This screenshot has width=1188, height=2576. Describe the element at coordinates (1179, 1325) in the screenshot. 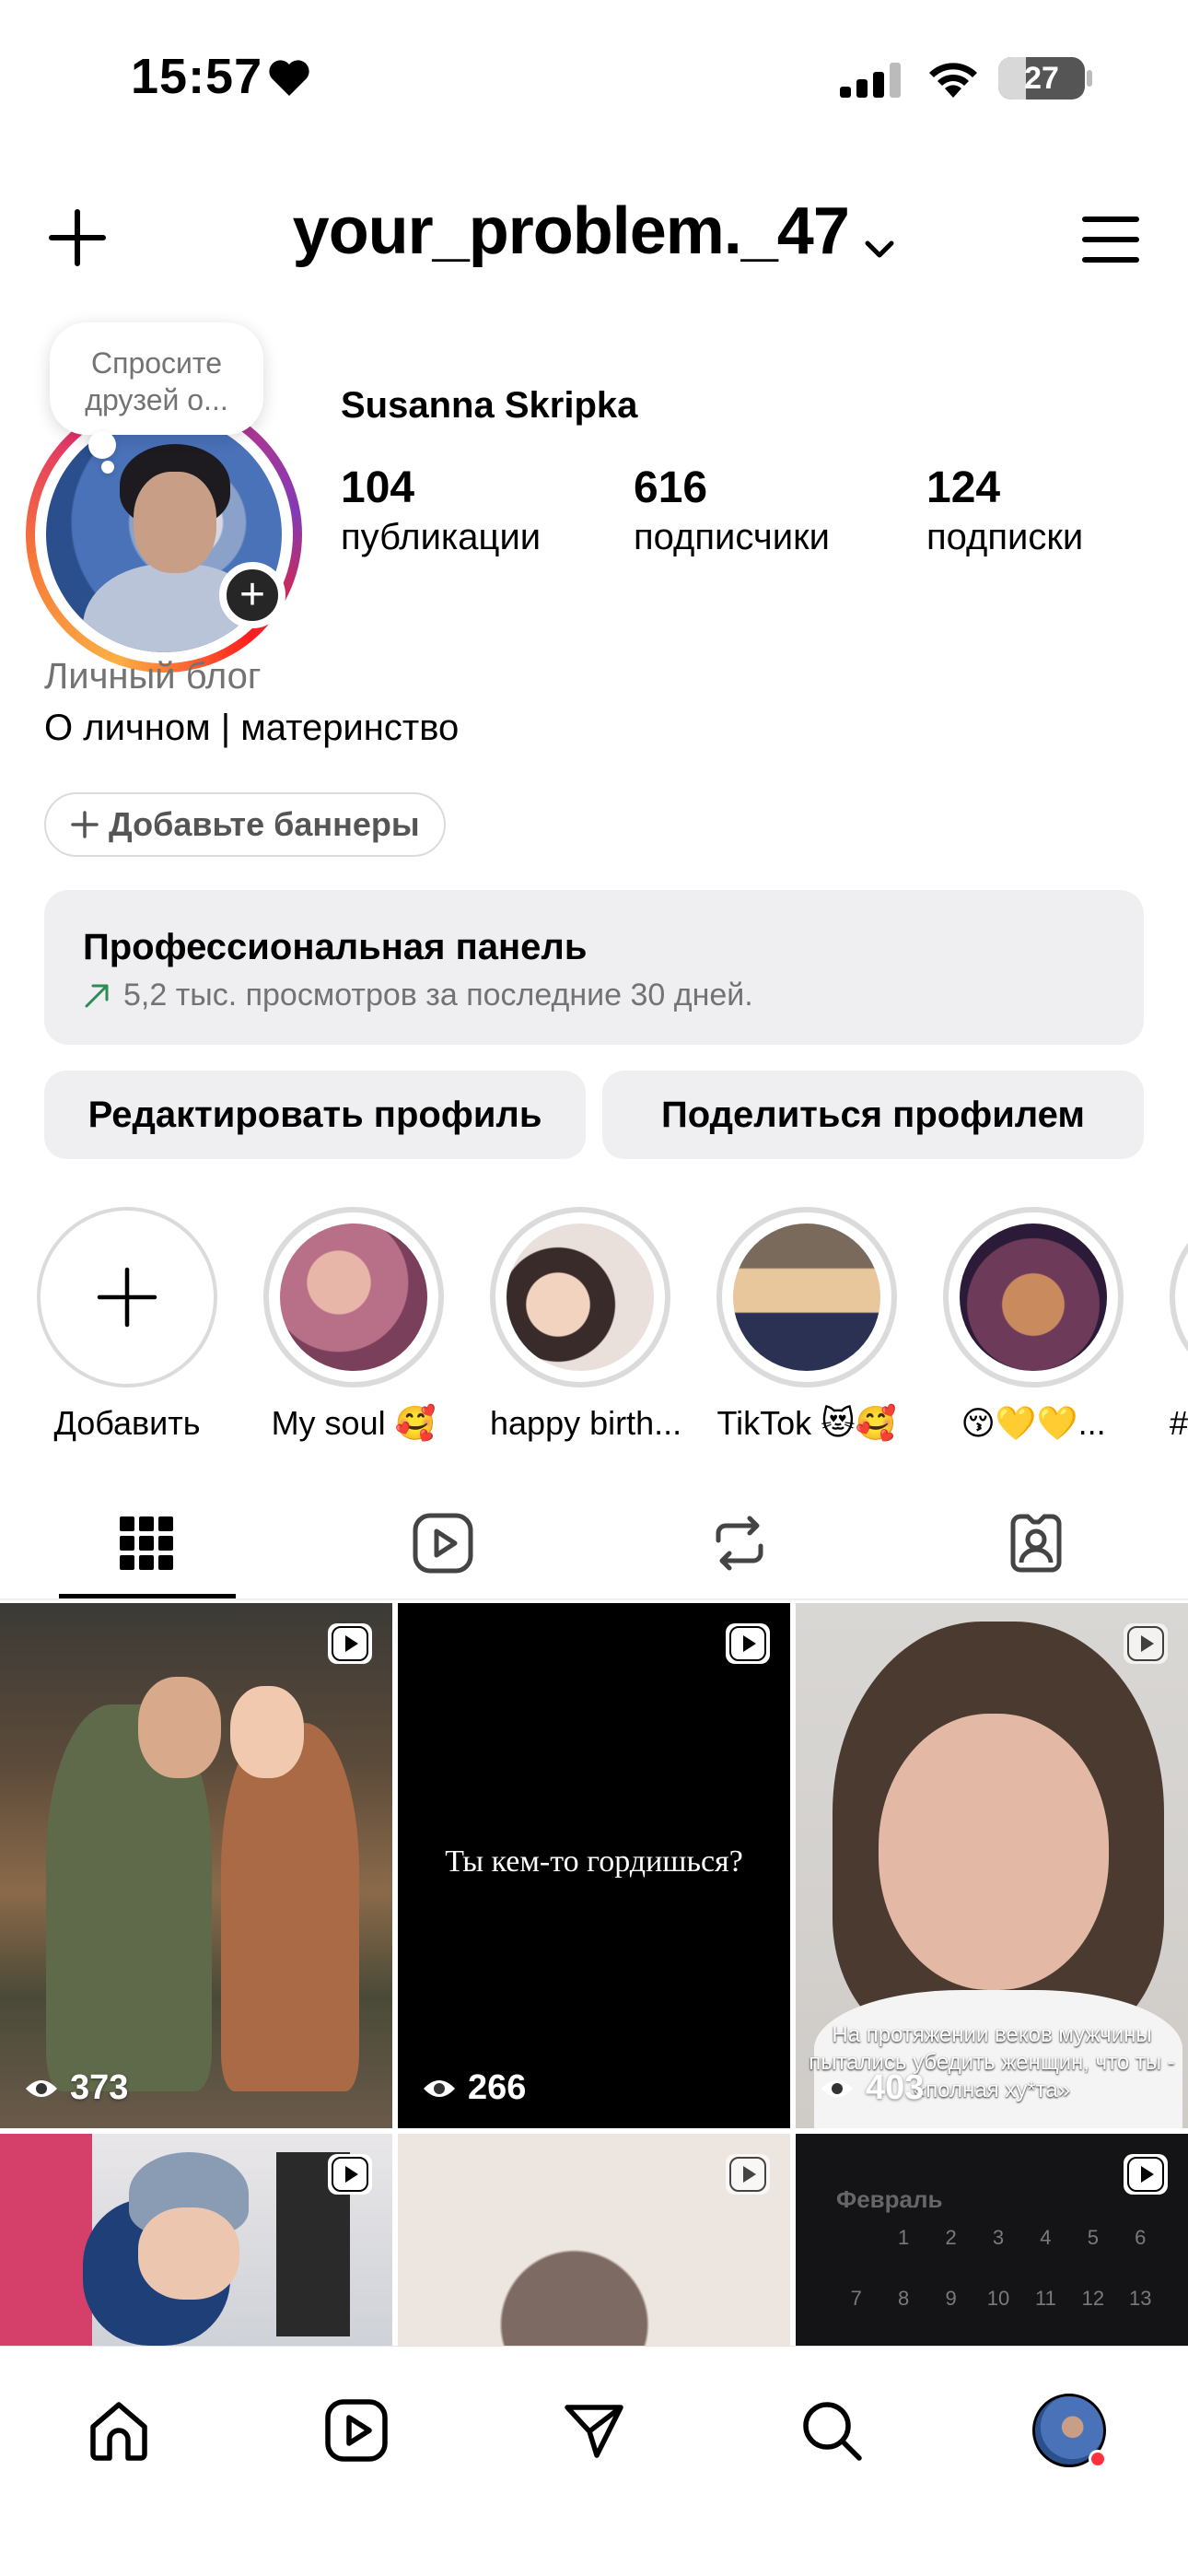

I see `highlight-partial: #` at that location.